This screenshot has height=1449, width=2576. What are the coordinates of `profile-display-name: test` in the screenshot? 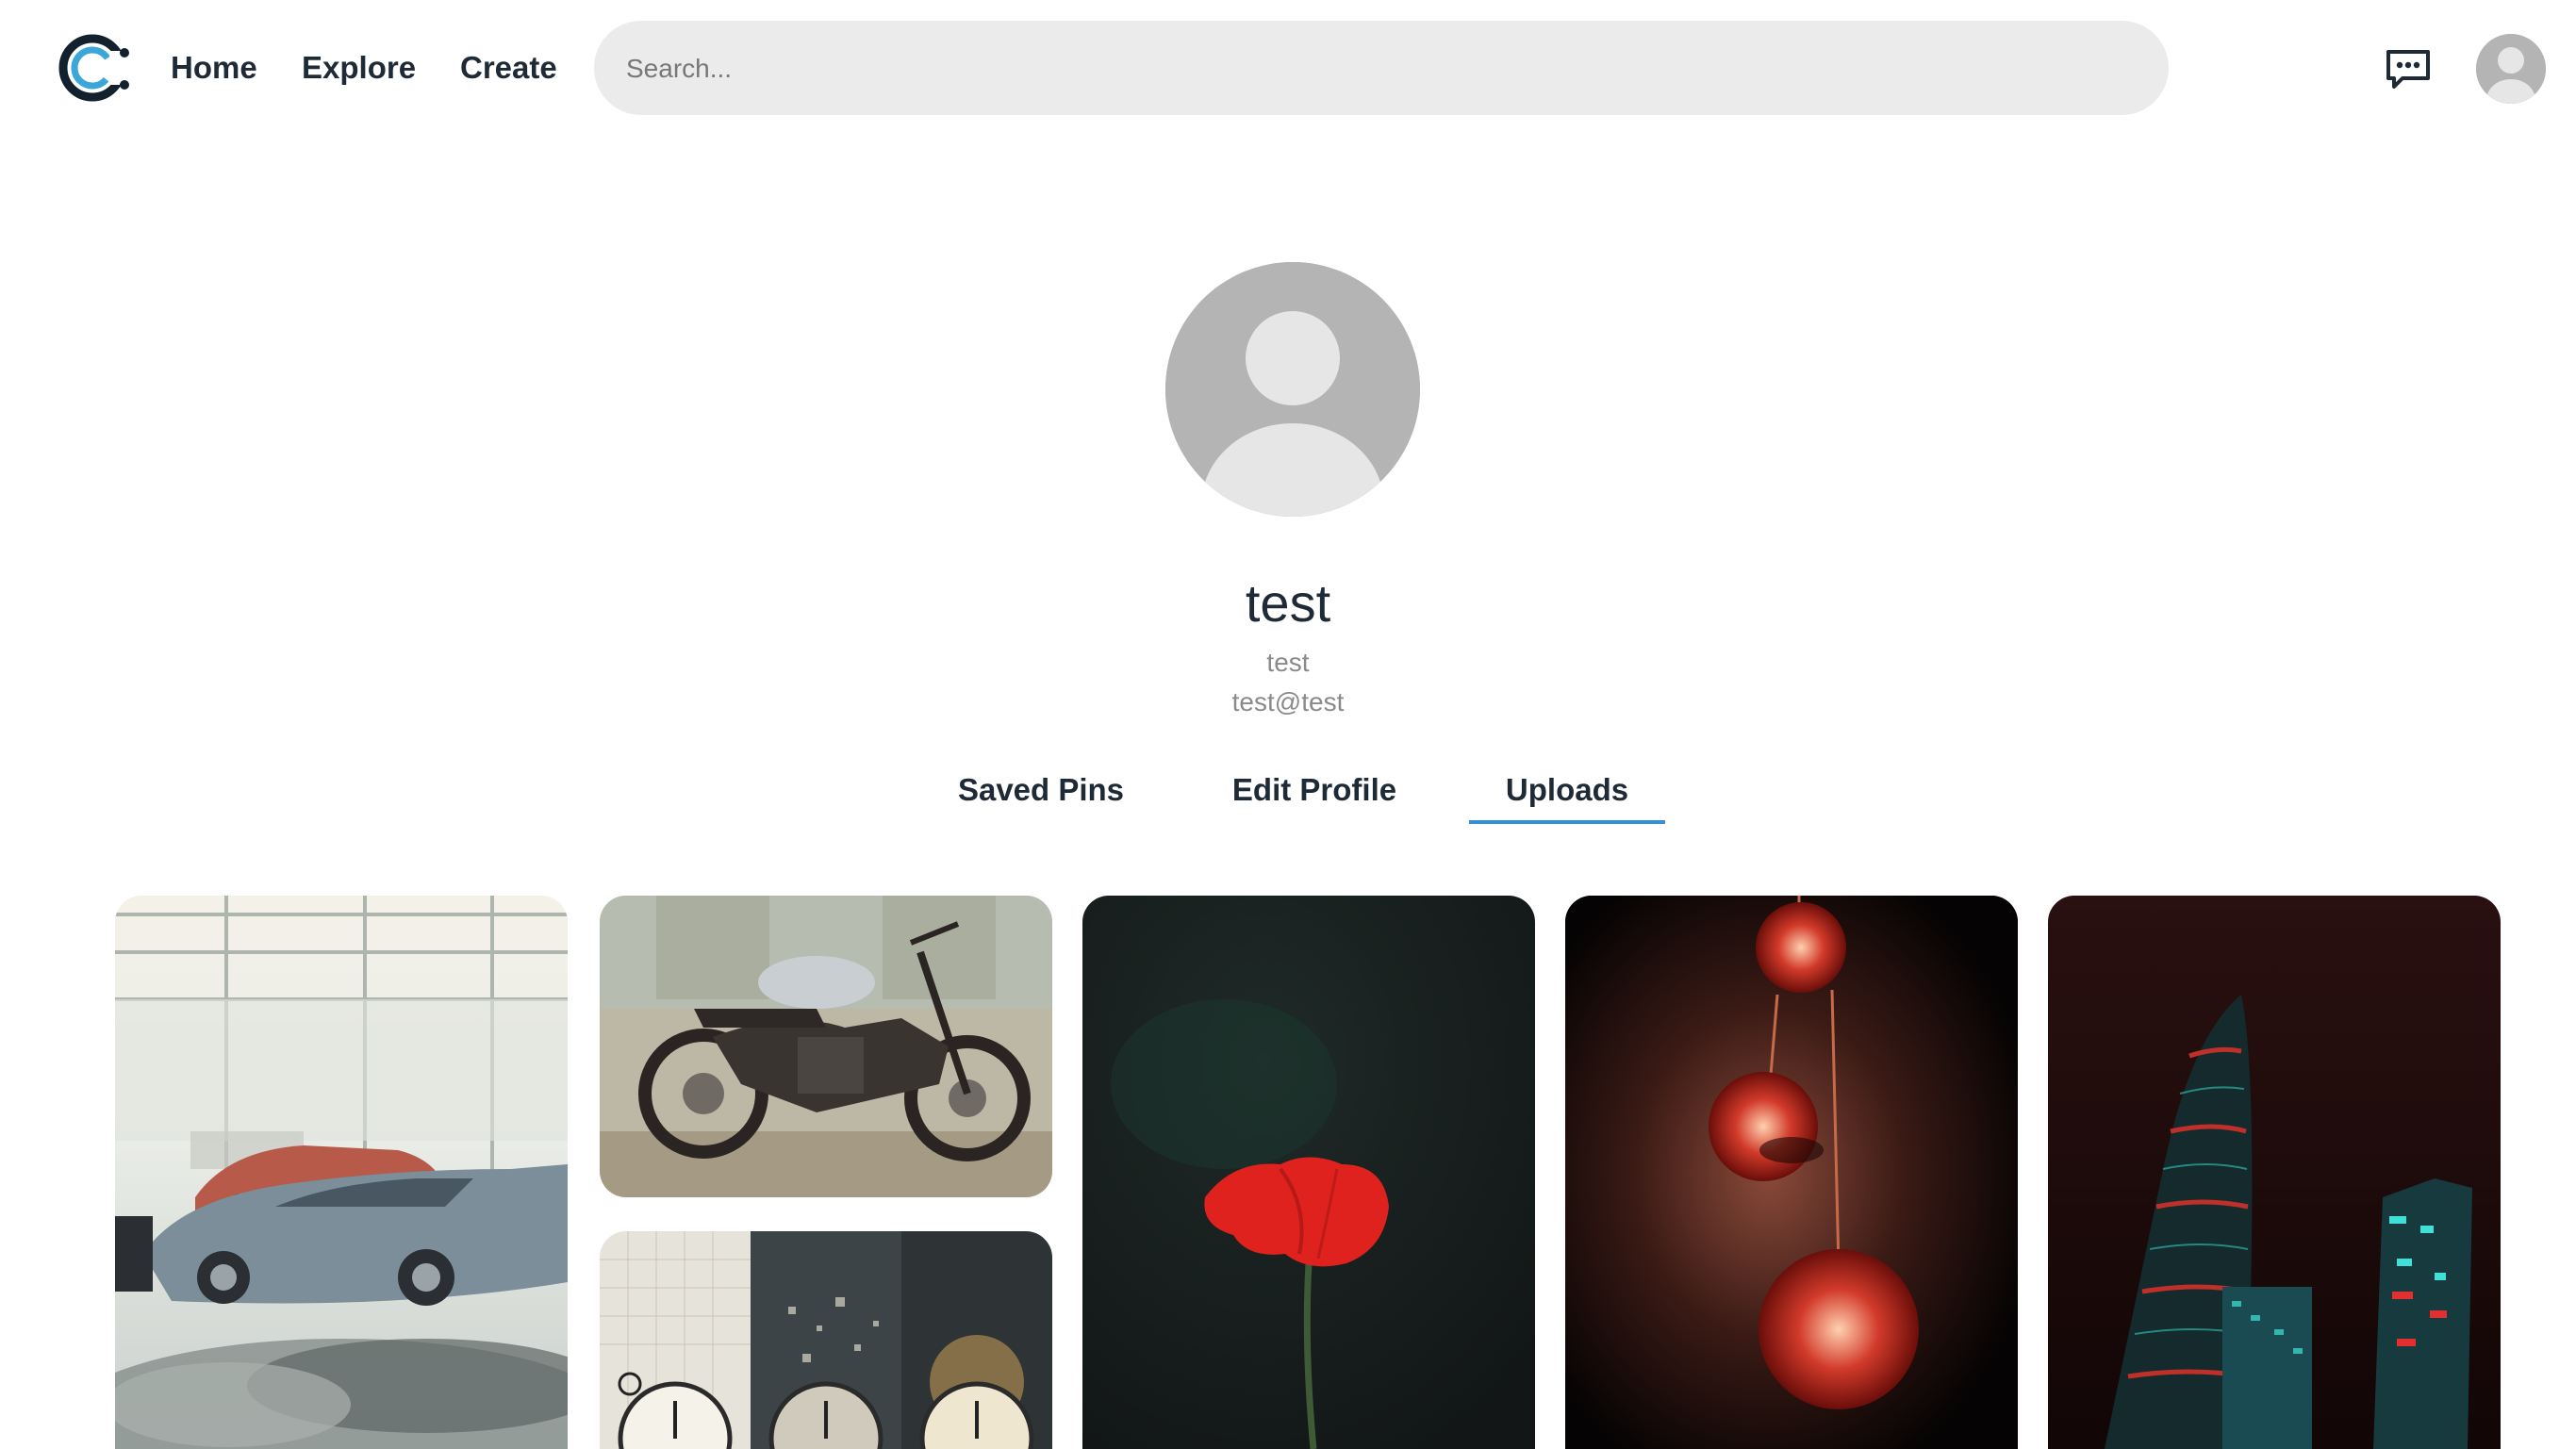 It's located at (1288, 603).